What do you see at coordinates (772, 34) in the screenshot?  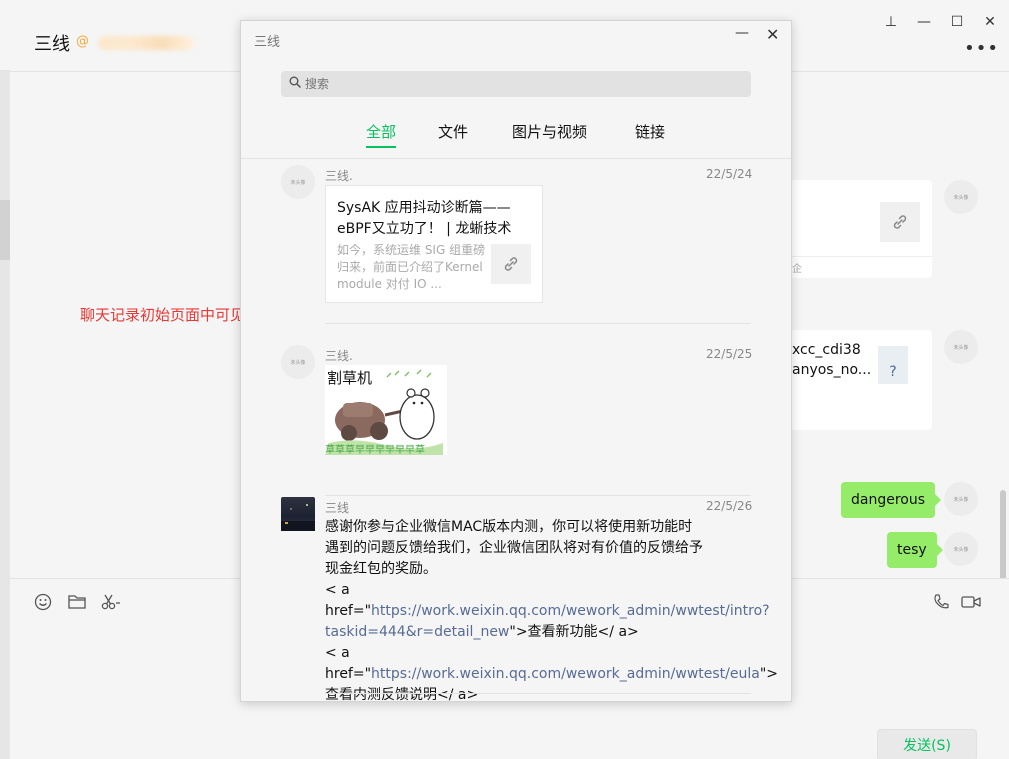 I see `dialog-close-button: ✕` at bounding box center [772, 34].